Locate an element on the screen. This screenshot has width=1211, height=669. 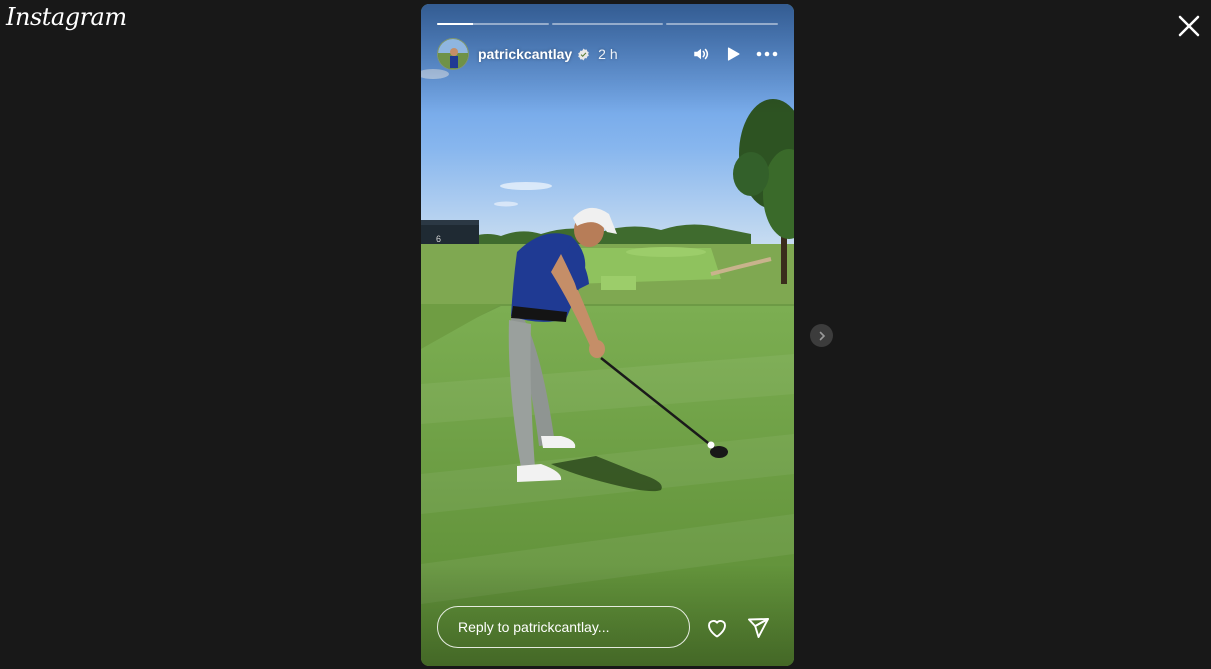
volume-icon is located at coordinates (701, 54).